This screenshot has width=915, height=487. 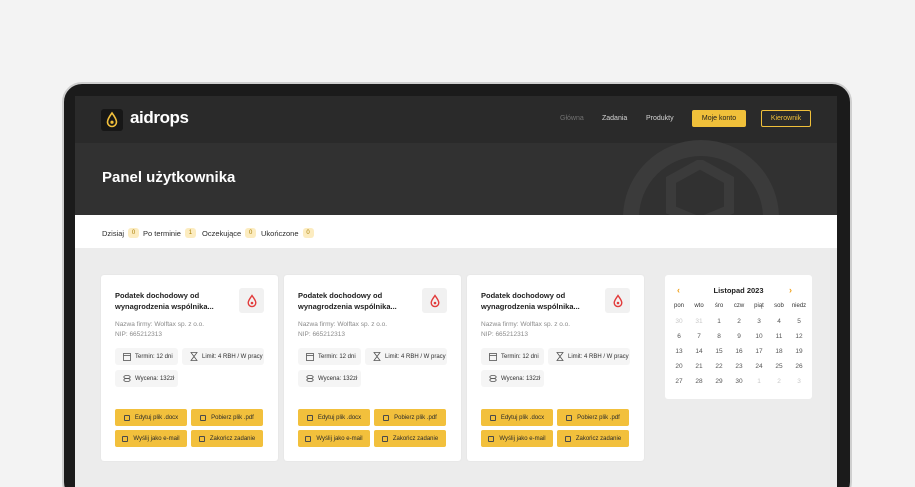 I want to click on calendar-day: 20, so click(x=679, y=366).